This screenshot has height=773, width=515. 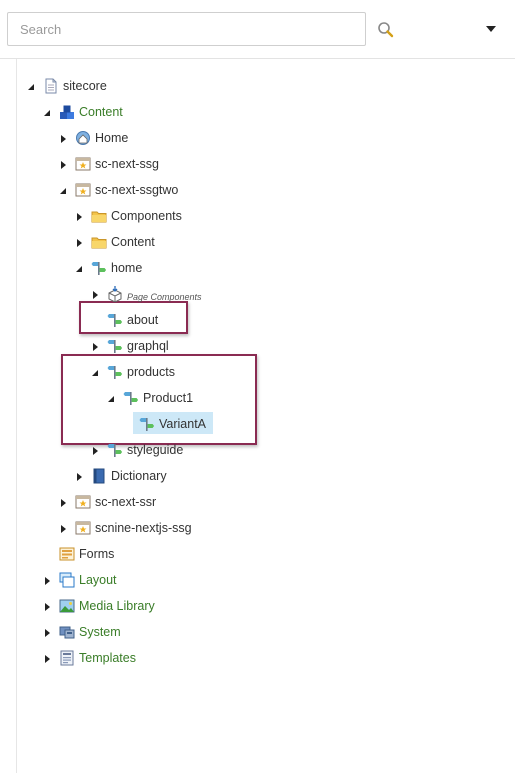 I want to click on tree-node-layout: Layout, so click(x=257, y=580).